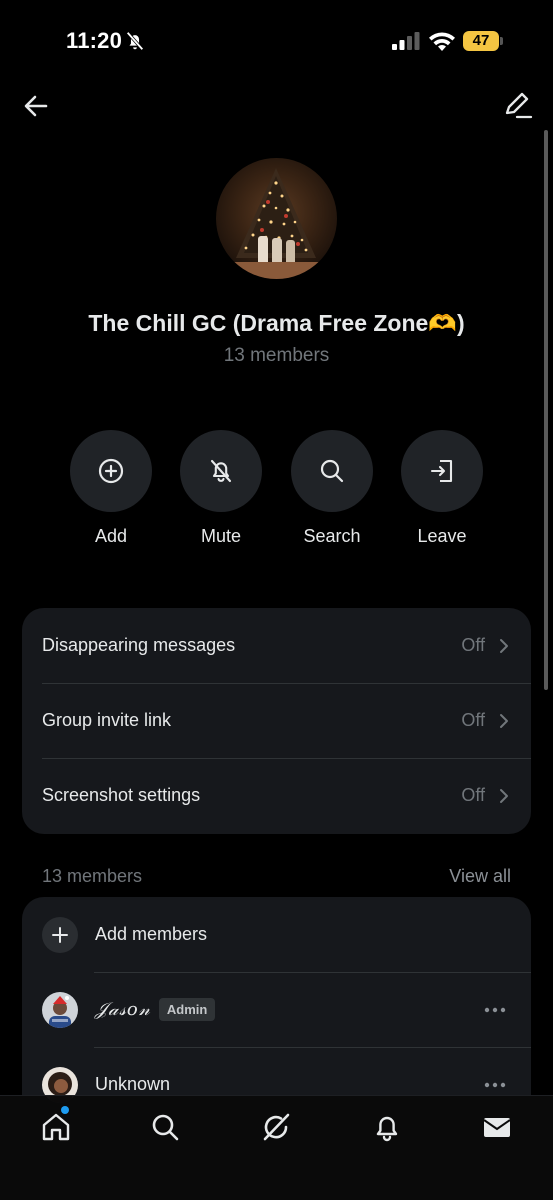  Describe the element at coordinates (121, 795) in the screenshot. I see `setting-label: Screenshot settings` at that location.